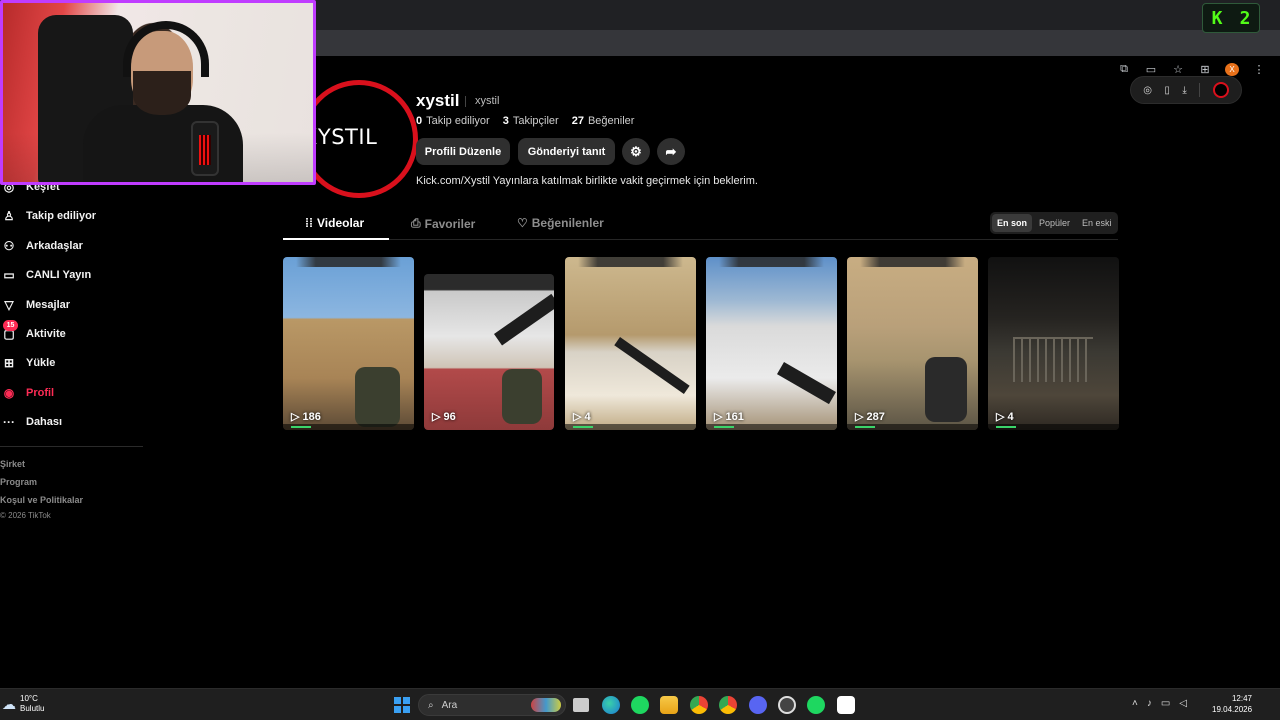 This screenshot has width=1280, height=720. Describe the element at coordinates (671, 151) in the screenshot. I see `share-button: ➦` at that location.